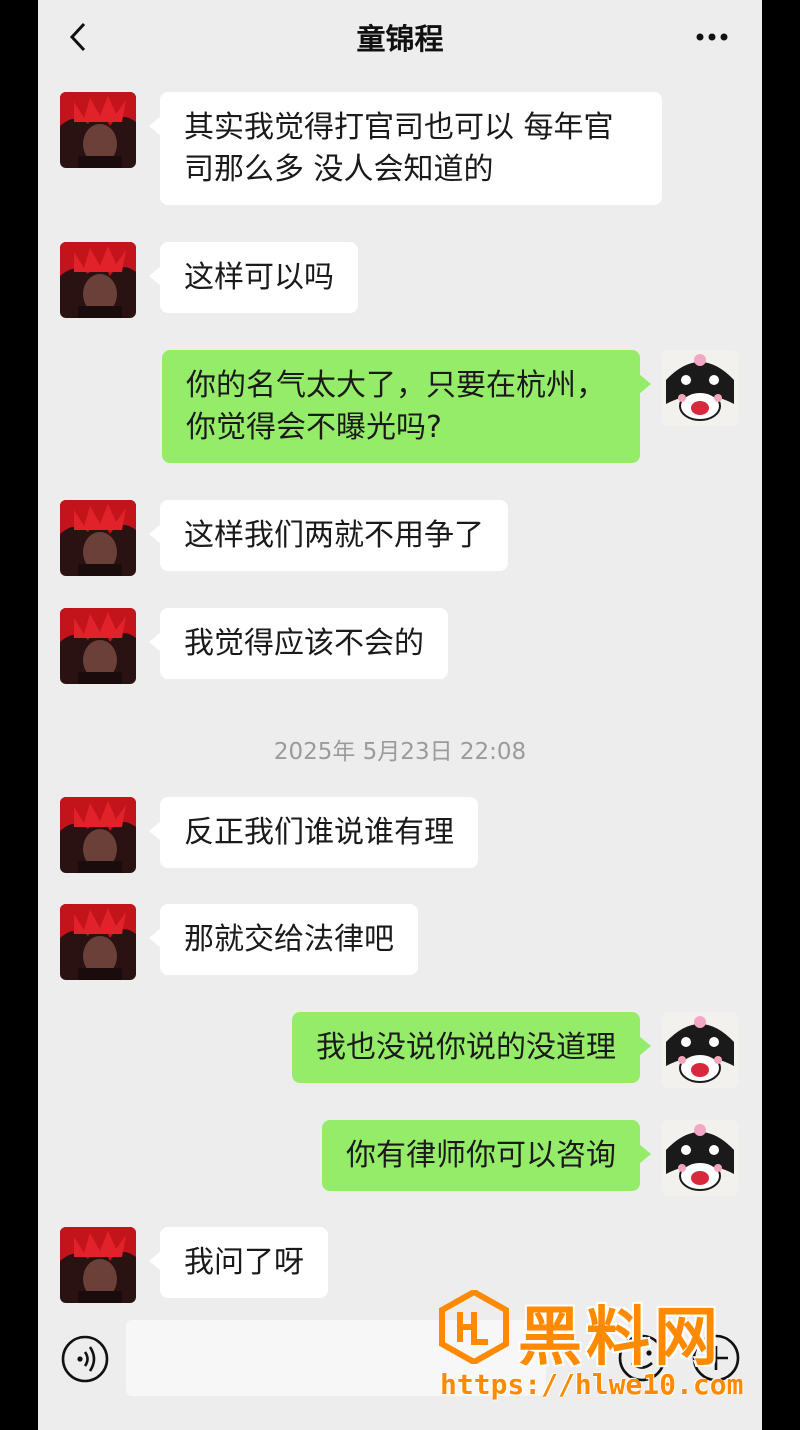 The image size is (800, 1430). I want to click on watermark: 黑料网 https://hlwe10.com, so click(603, 1349).